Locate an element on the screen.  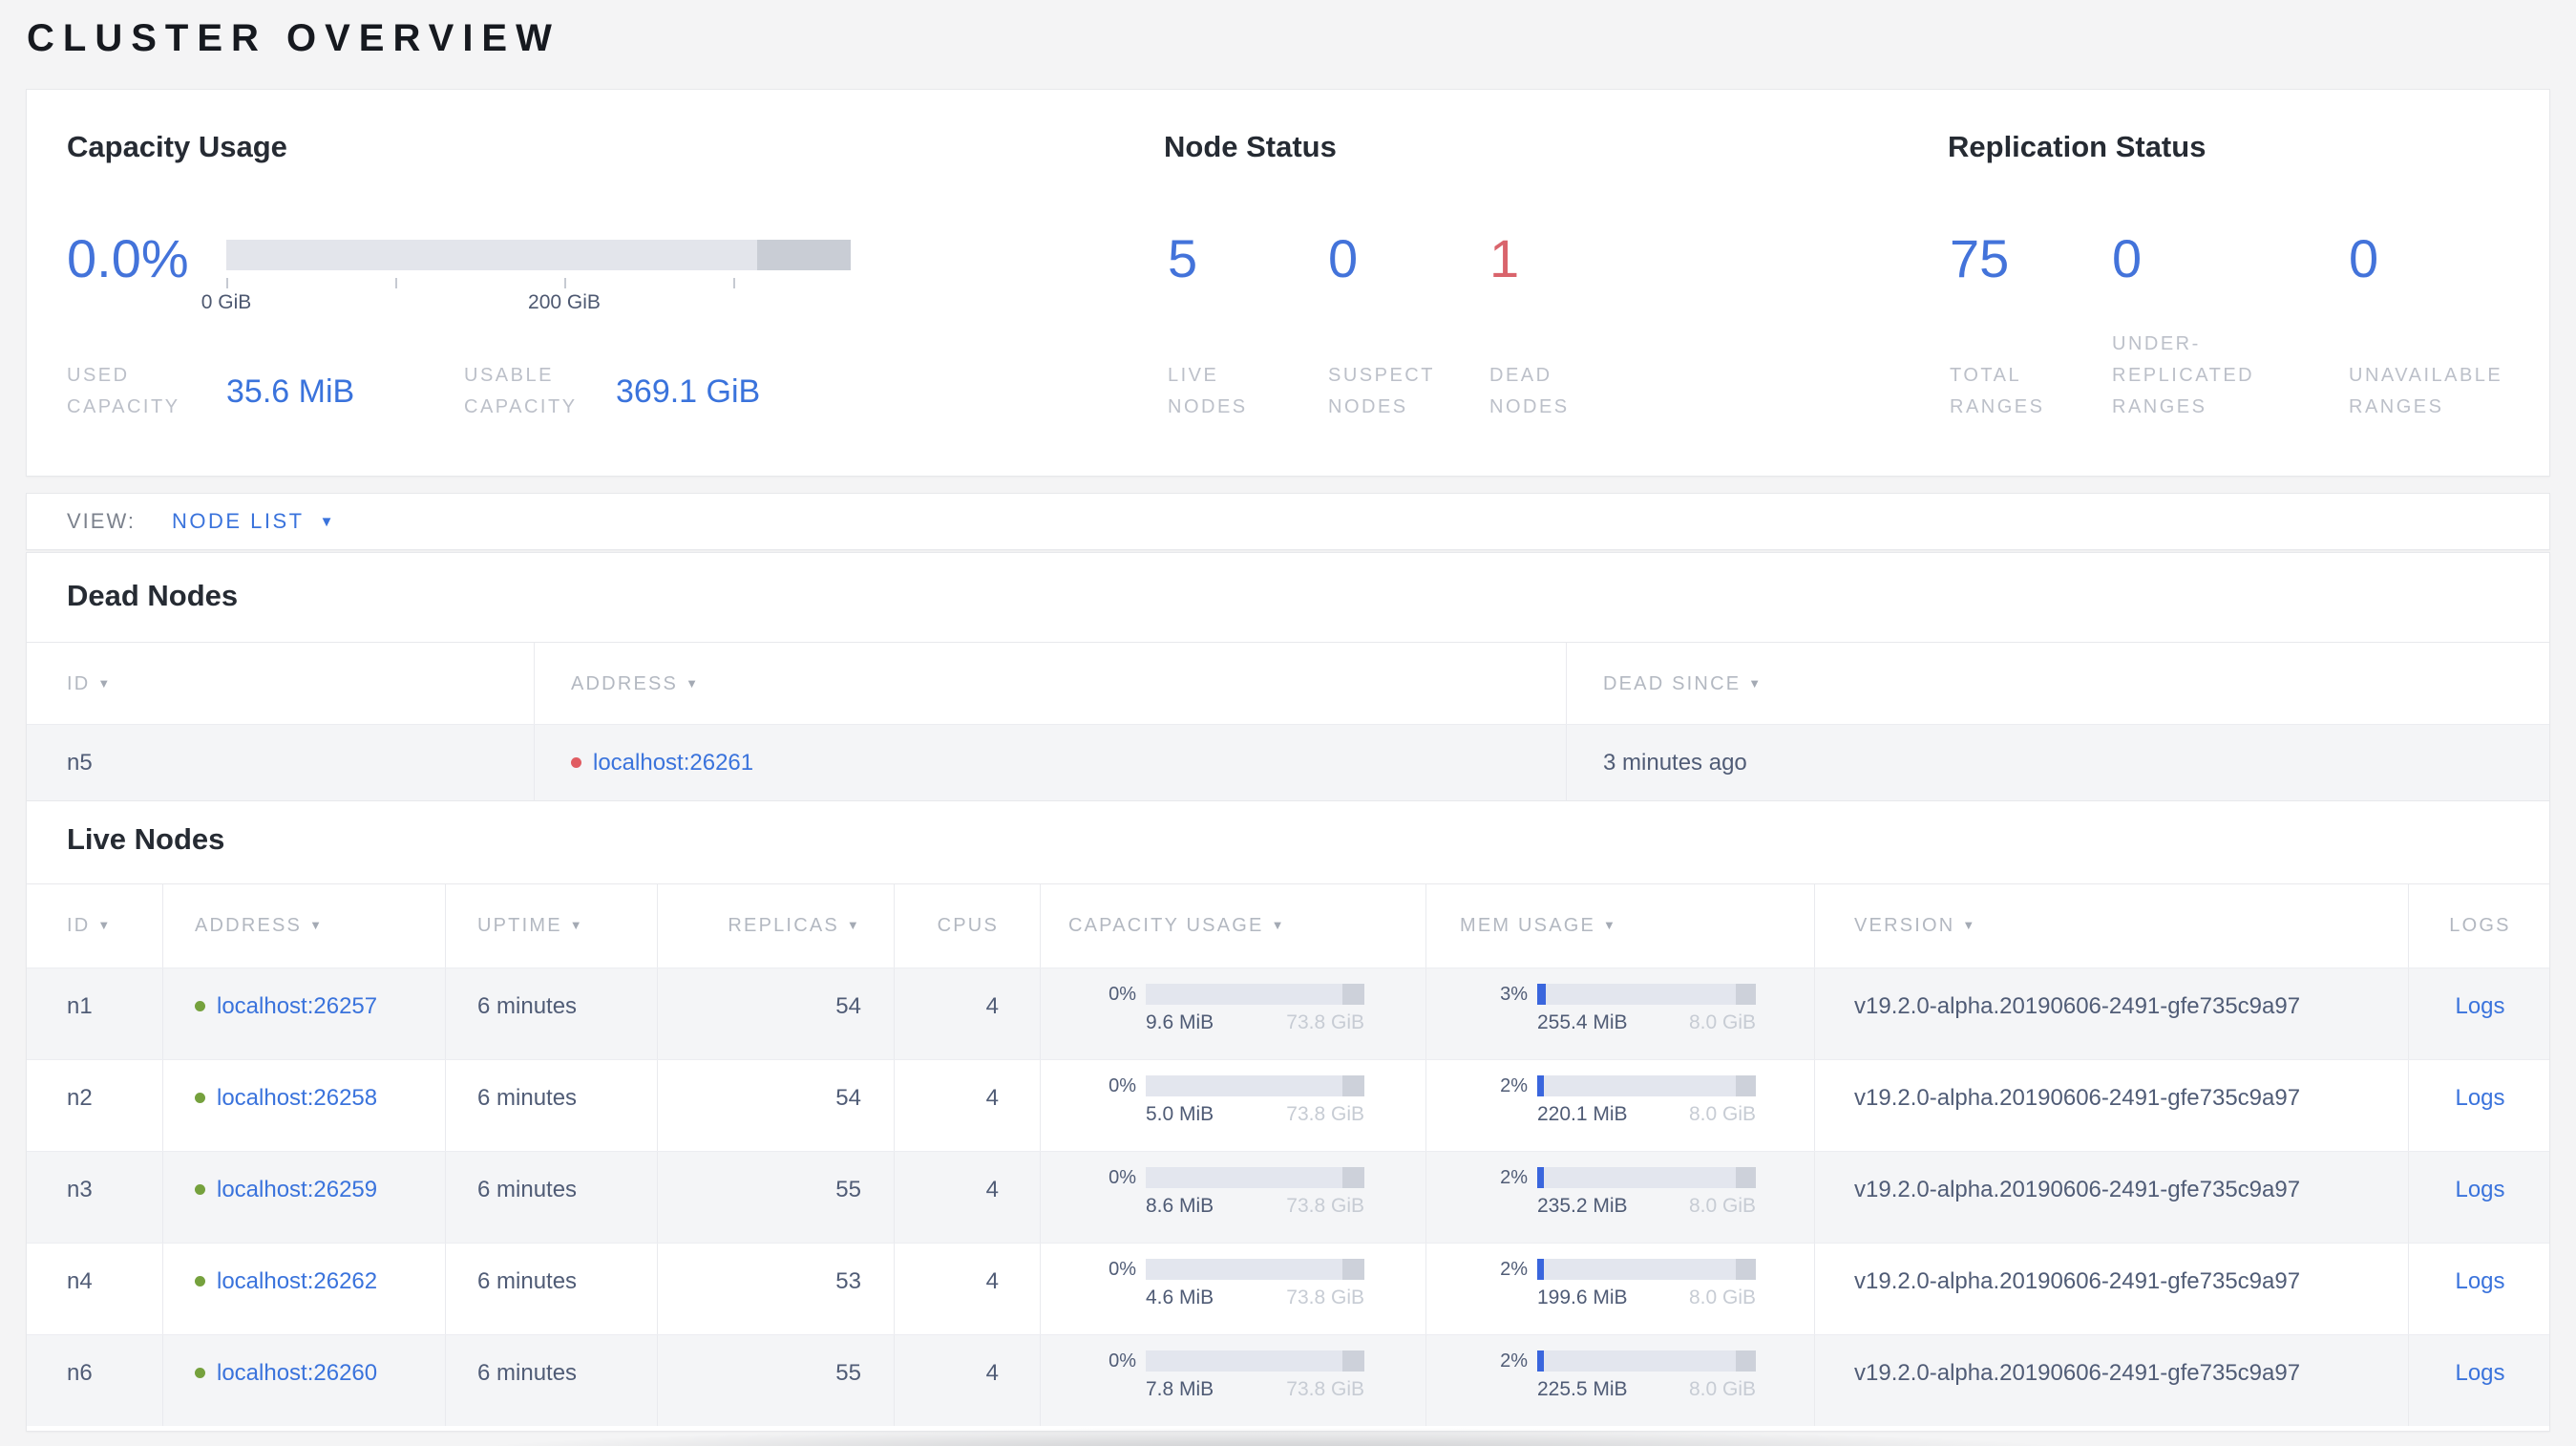
live-nodes-count: 5 is located at coordinates (1183, 258).